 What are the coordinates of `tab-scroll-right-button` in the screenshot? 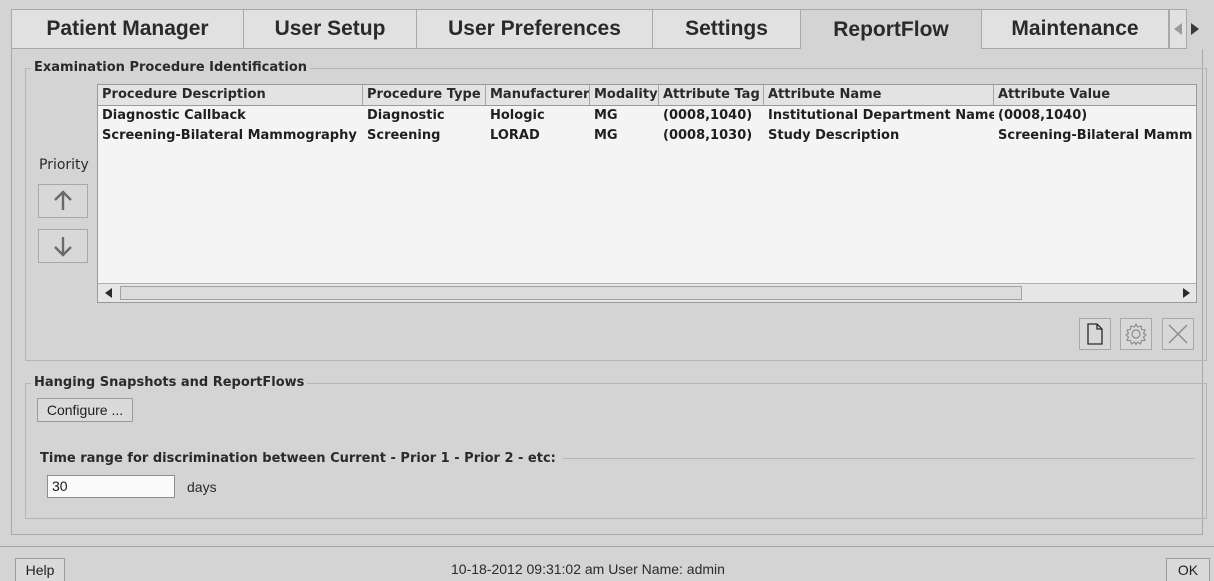 It's located at (1195, 29).